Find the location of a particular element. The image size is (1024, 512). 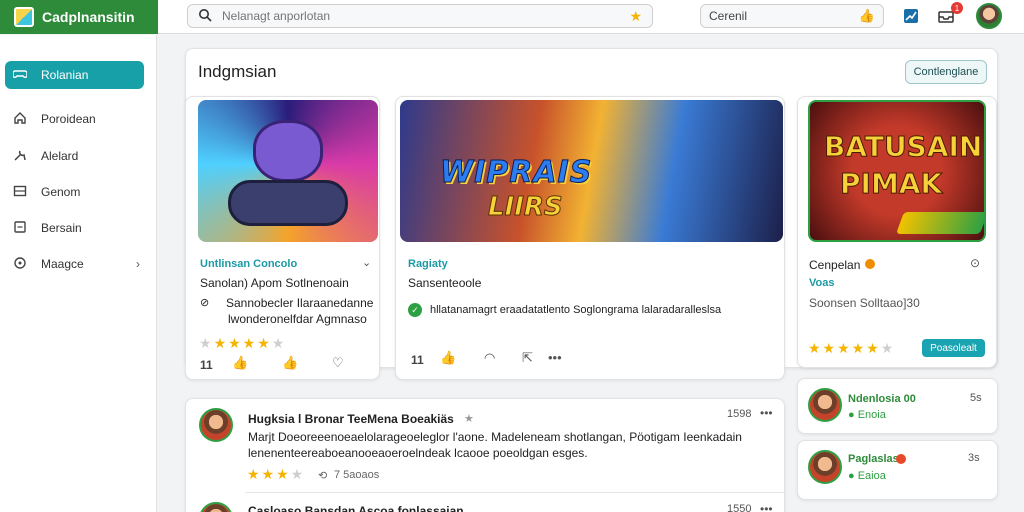

game-image-3: BATUSAIN PIMAK is located at coordinates (897, 171).